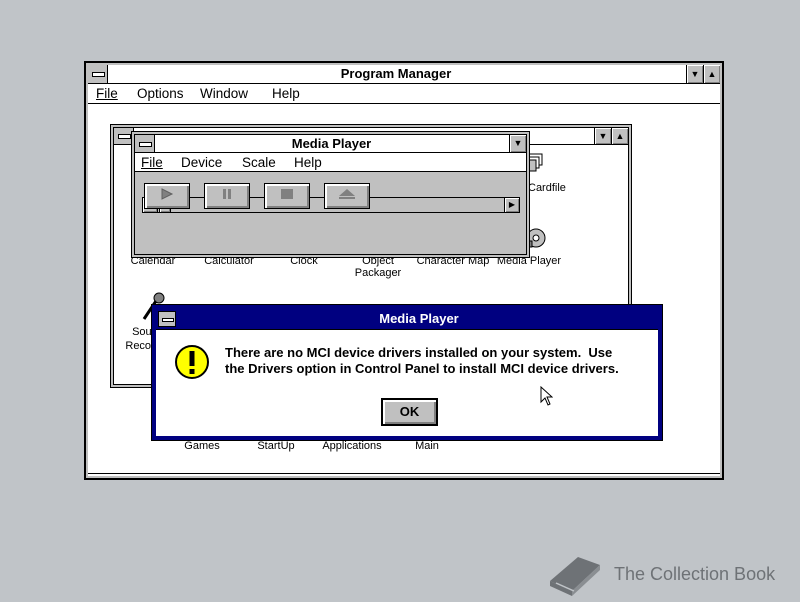  What do you see at coordinates (396, 73) in the screenshot?
I see `program-manager-title: Program Manager` at bounding box center [396, 73].